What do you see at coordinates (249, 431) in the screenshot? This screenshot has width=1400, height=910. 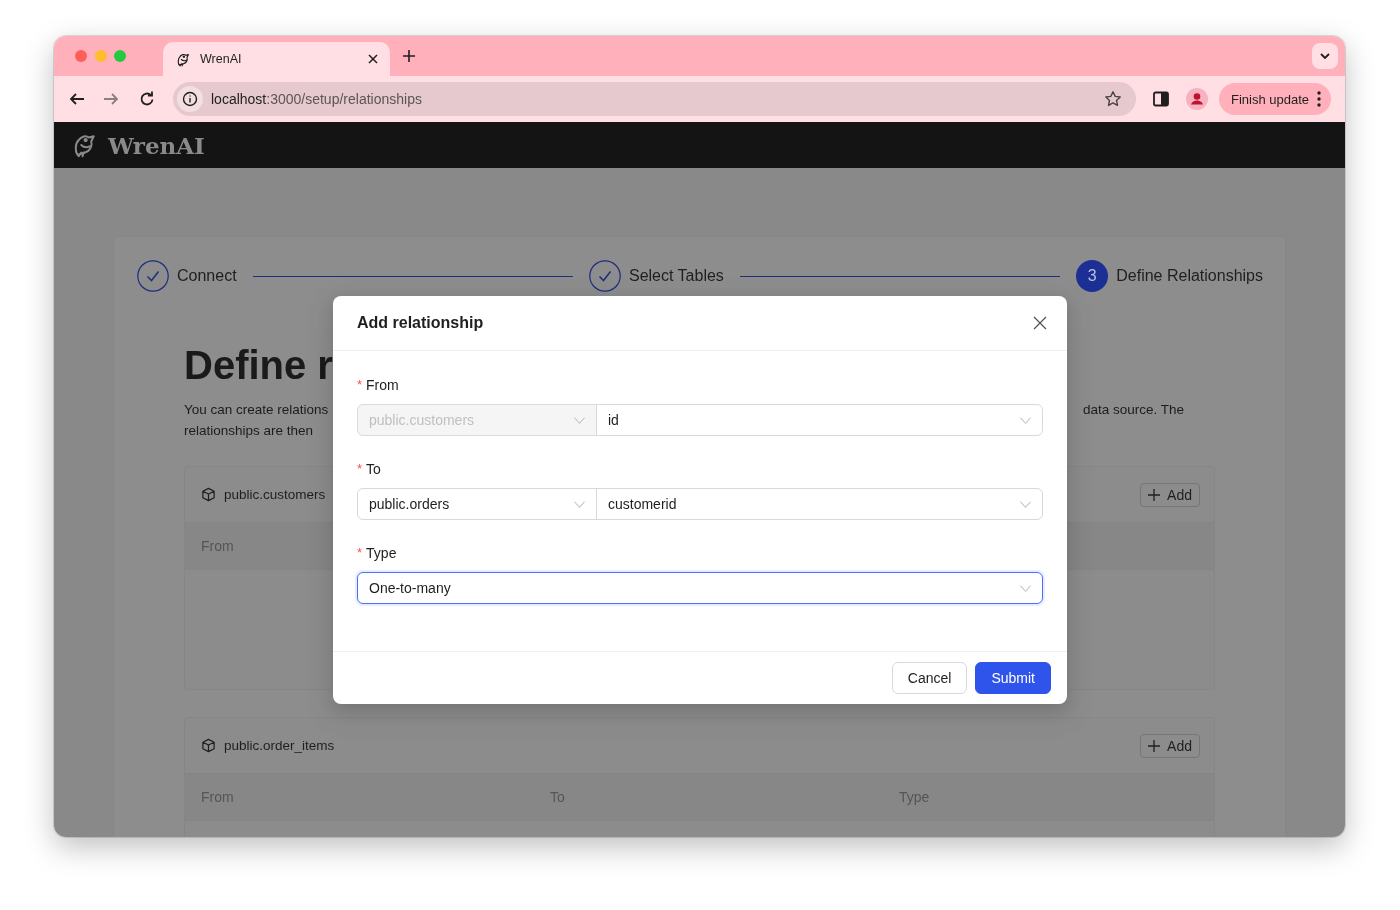 I see `description-text: relationships are then` at bounding box center [249, 431].